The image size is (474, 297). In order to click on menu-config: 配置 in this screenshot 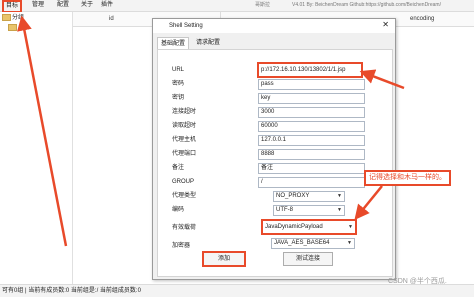, I will do `click(63, 5)`.